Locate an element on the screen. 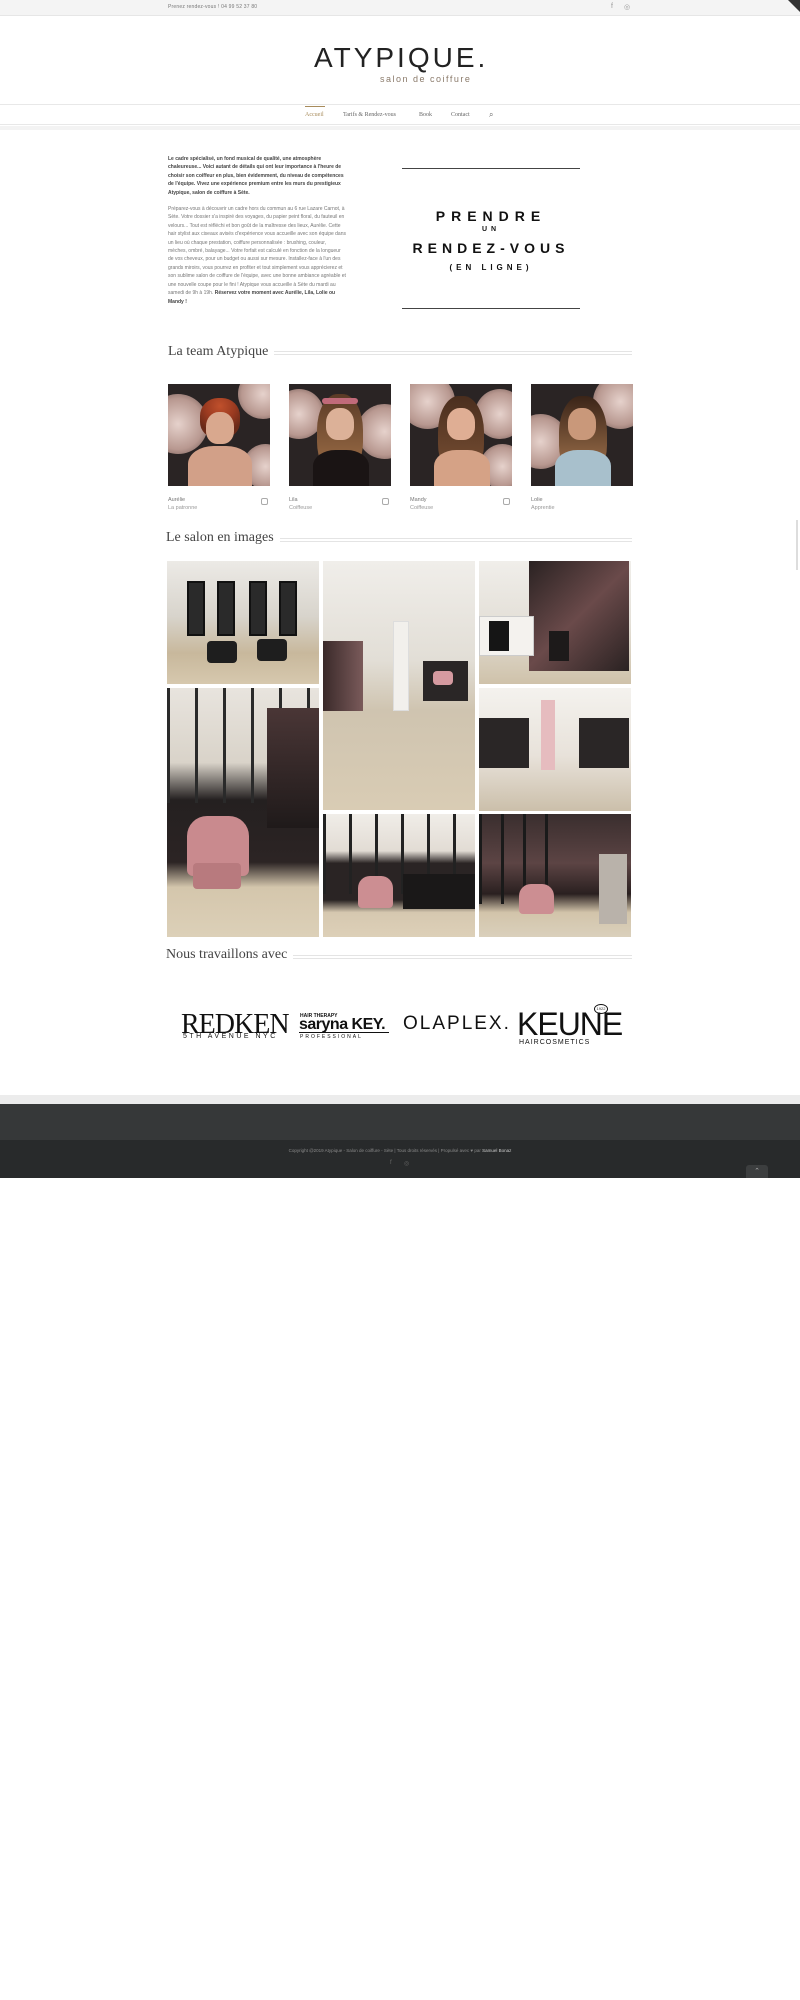 This screenshot has height=2000, width=800. scrollbar is located at coordinates (797, 545).